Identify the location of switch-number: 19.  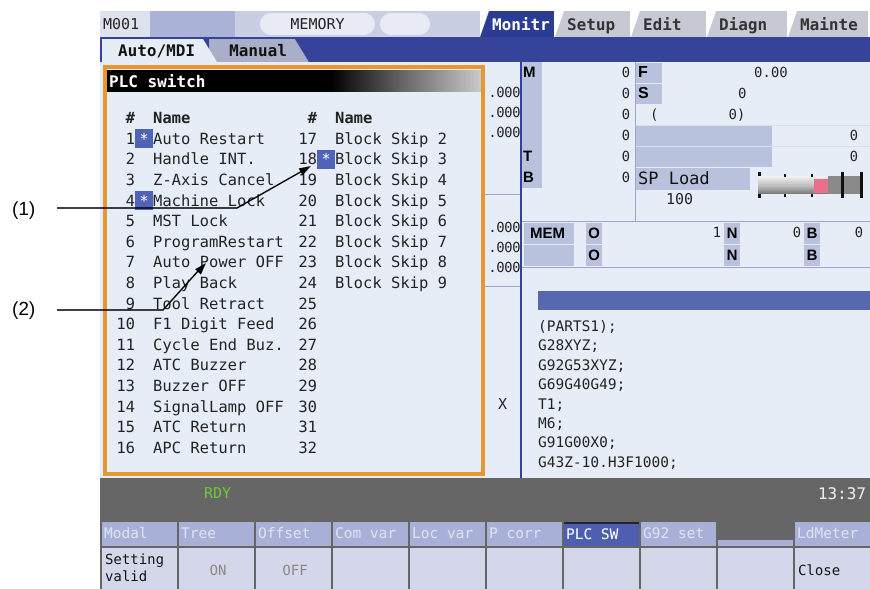
(307, 180).